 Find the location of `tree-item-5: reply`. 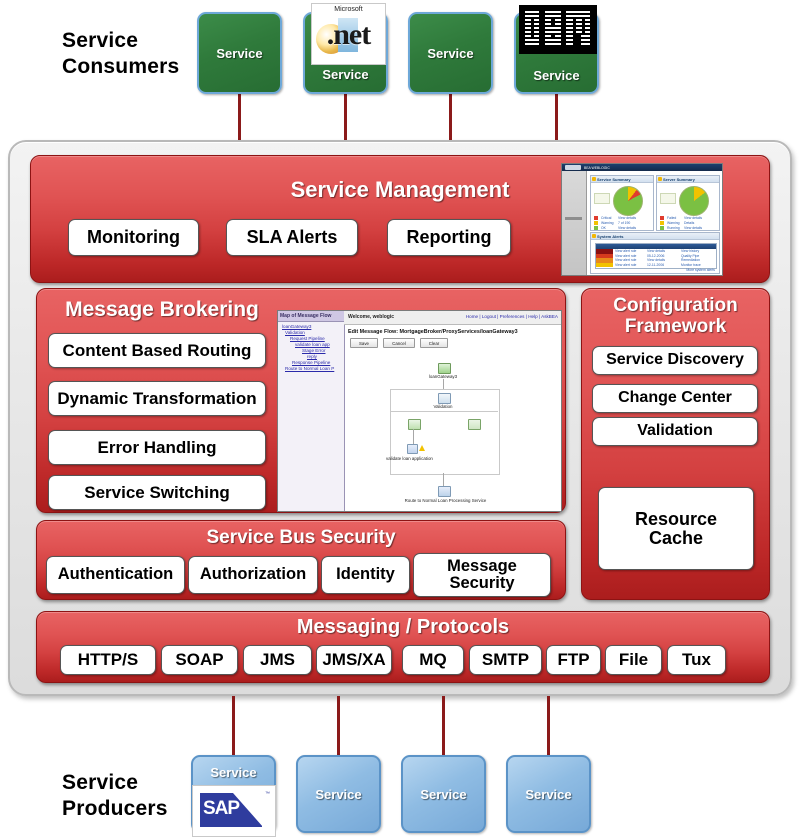

tree-item-5: reply is located at coordinates (312, 356).